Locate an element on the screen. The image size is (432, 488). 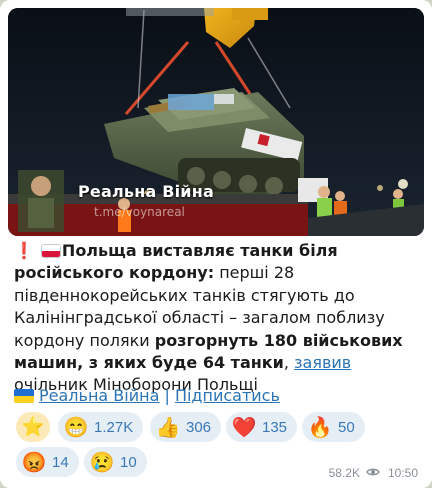
poland-flag-icon is located at coordinates (50, 251).